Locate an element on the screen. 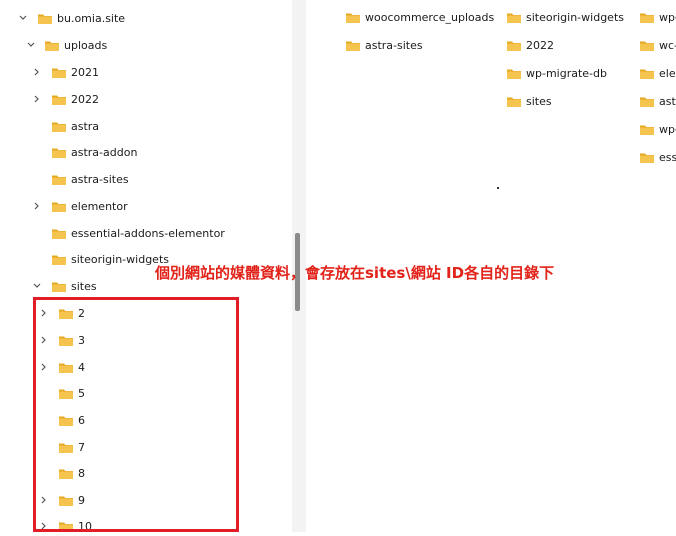 The width and height of the screenshot is (676, 536). content-folder-wp-migrate-db: wp-migrate-db is located at coordinates (557, 73).